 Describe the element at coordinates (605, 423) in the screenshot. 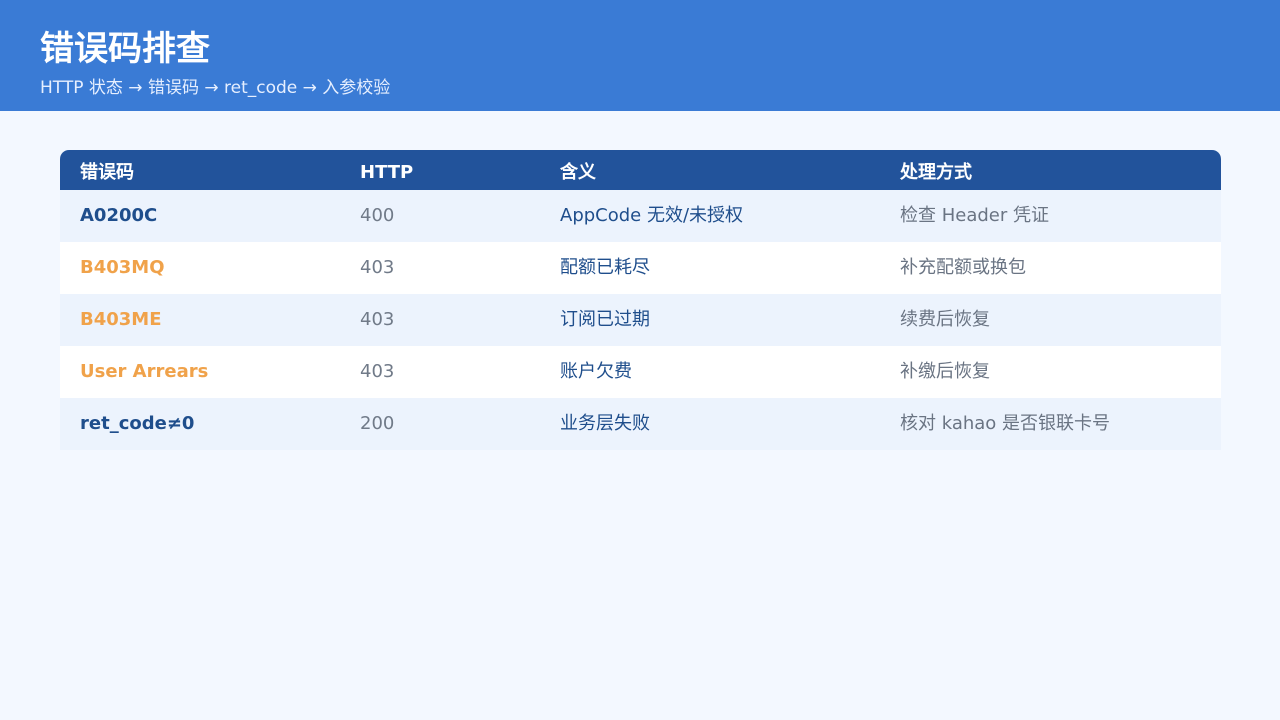

I see `meaning-cell: 业务层失败` at that location.